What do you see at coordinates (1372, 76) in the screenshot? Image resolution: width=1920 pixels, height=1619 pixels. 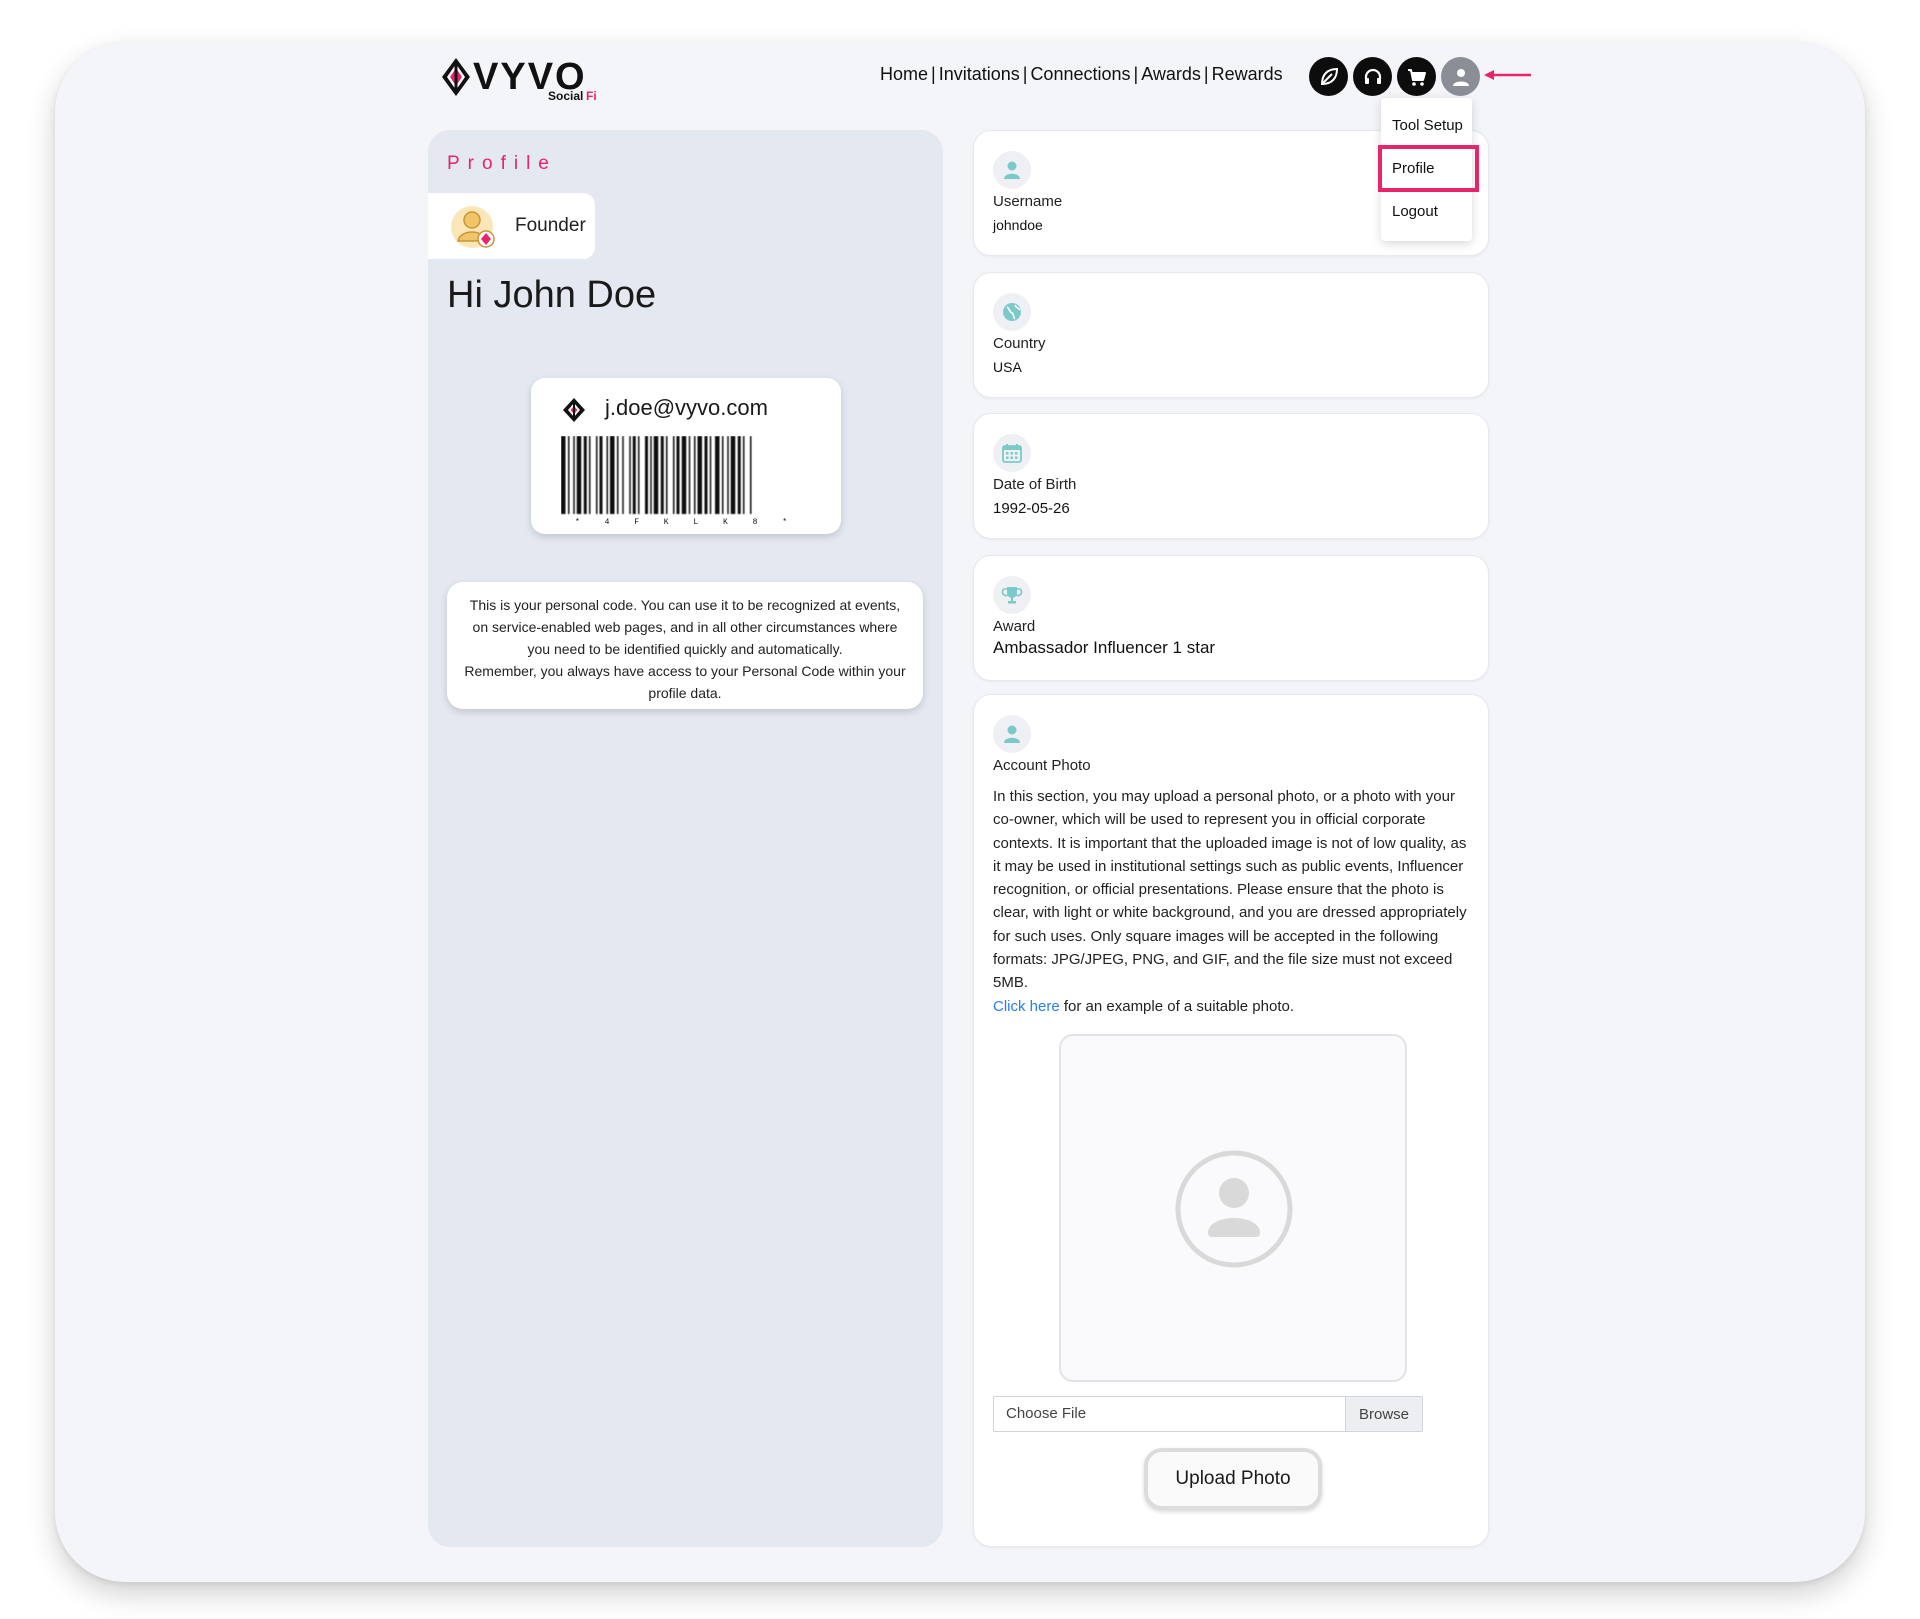 I see `headset-icon` at bounding box center [1372, 76].